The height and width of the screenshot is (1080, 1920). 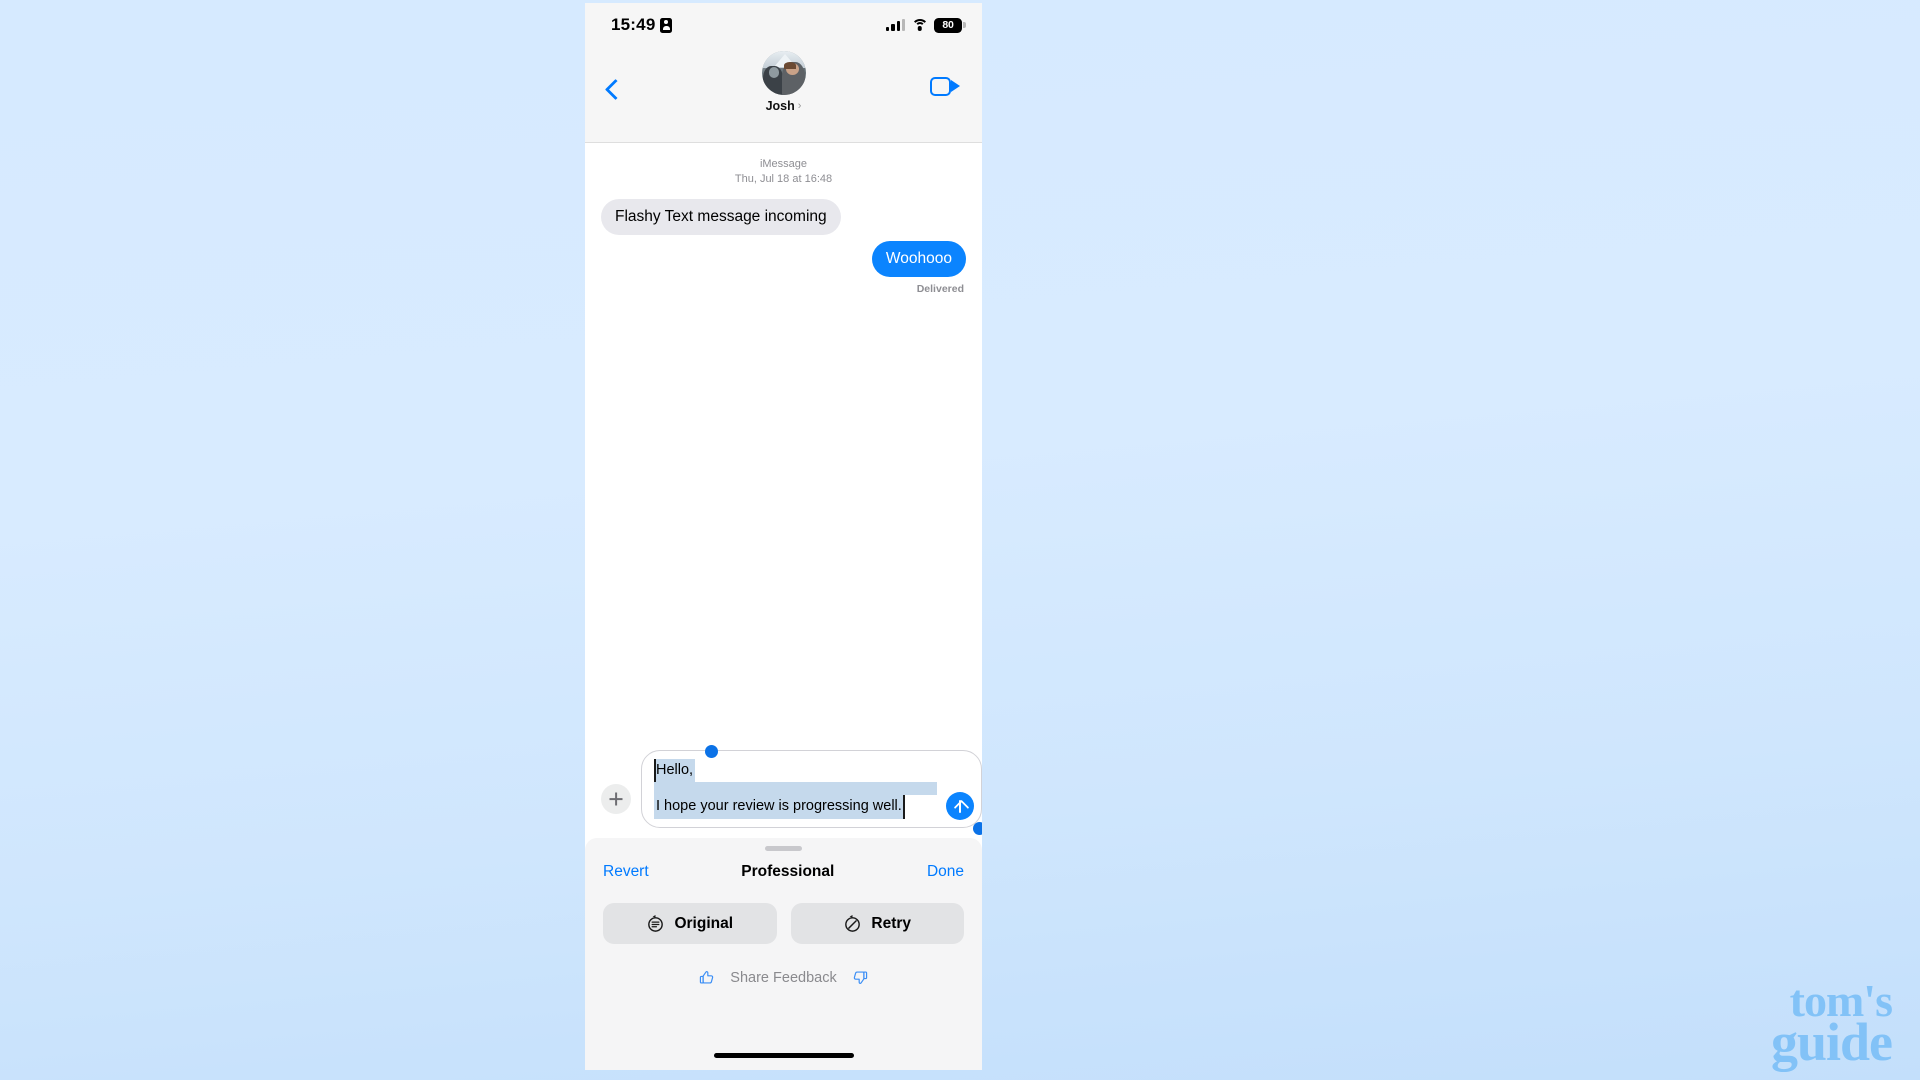 What do you see at coordinates (783, 164) in the screenshot?
I see `service-label: iMessage` at bounding box center [783, 164].